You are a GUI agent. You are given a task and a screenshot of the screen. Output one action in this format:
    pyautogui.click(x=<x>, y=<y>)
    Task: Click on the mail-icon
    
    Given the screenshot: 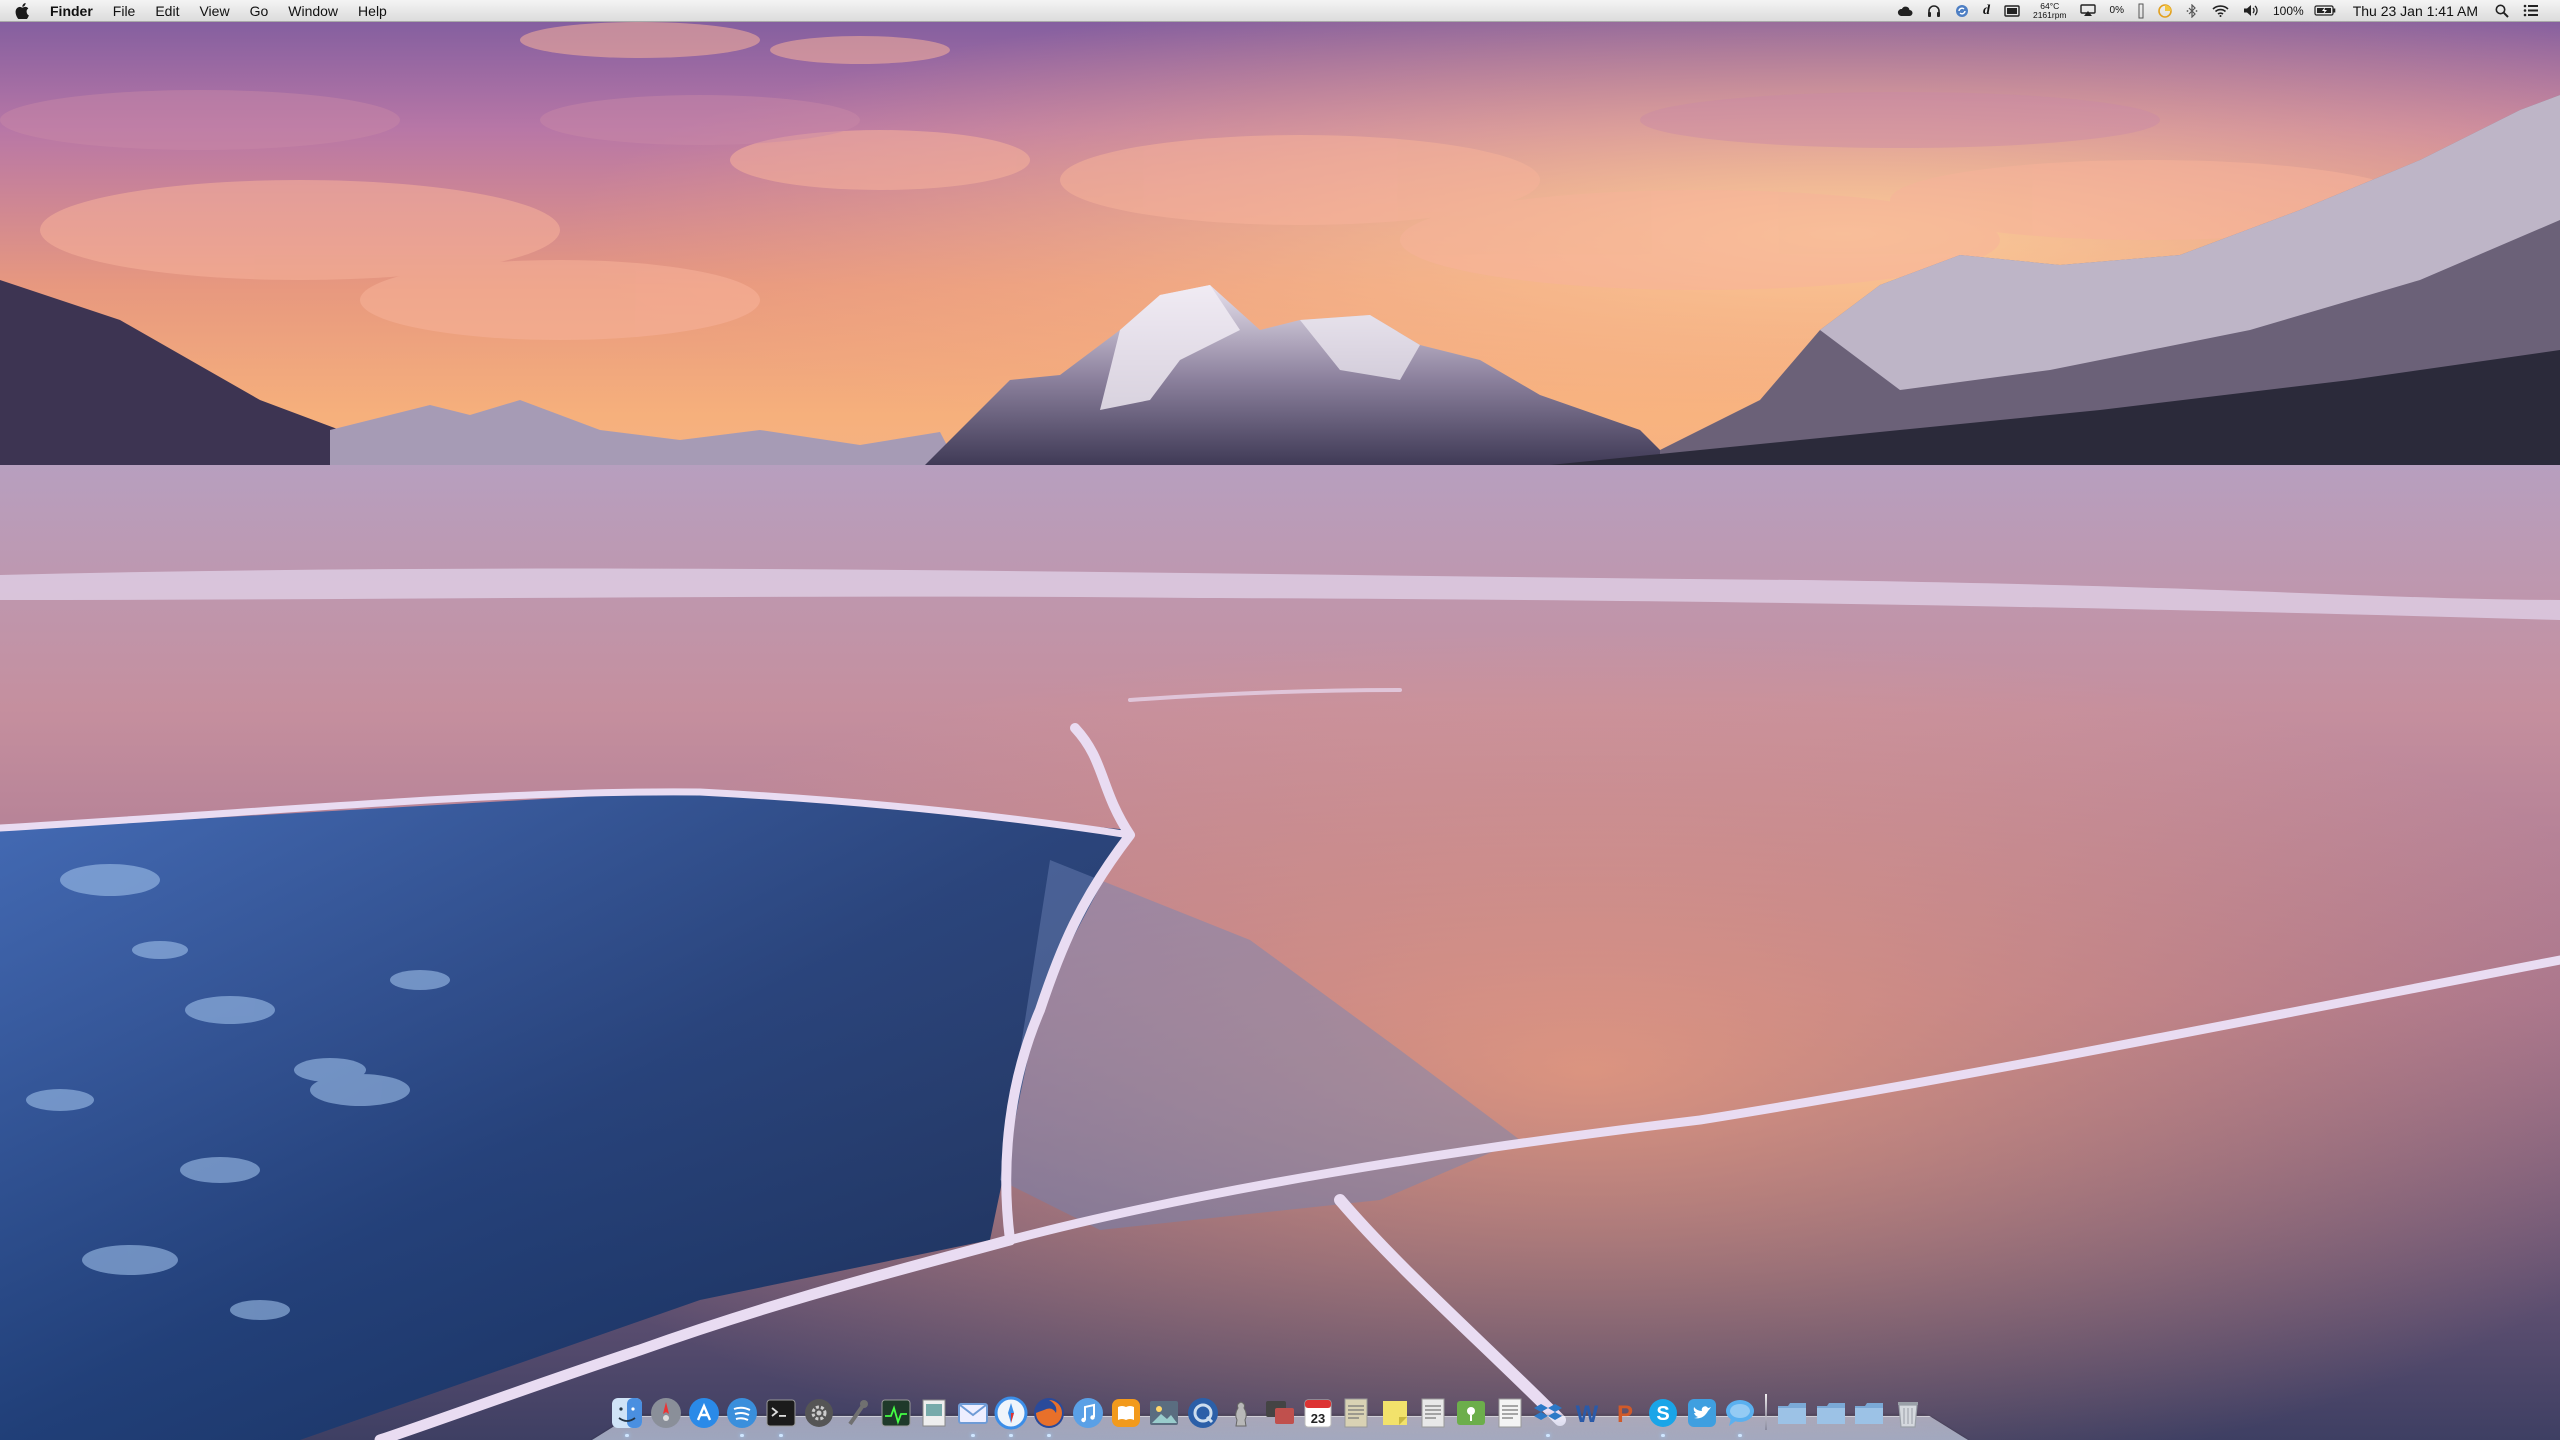 What is the action you would take?
    pyautogui.click(x=972, y=1413)
    